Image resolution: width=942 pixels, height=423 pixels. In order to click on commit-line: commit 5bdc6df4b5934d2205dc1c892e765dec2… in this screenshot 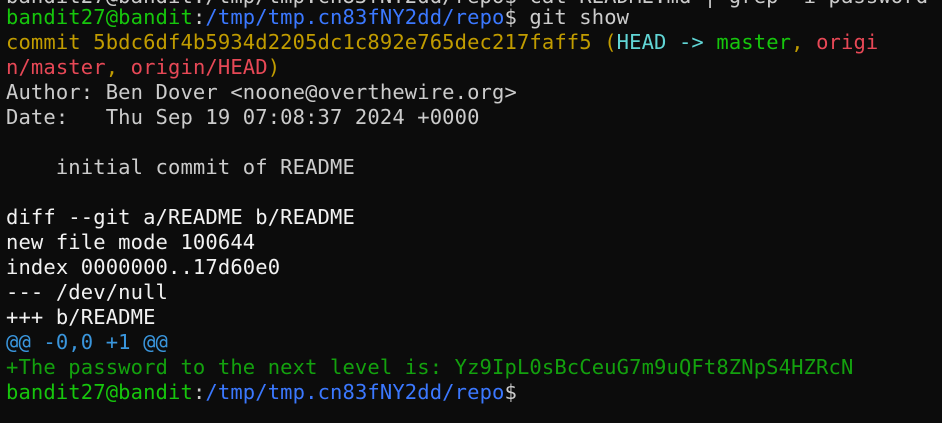, I will do `click(442, 42)`.